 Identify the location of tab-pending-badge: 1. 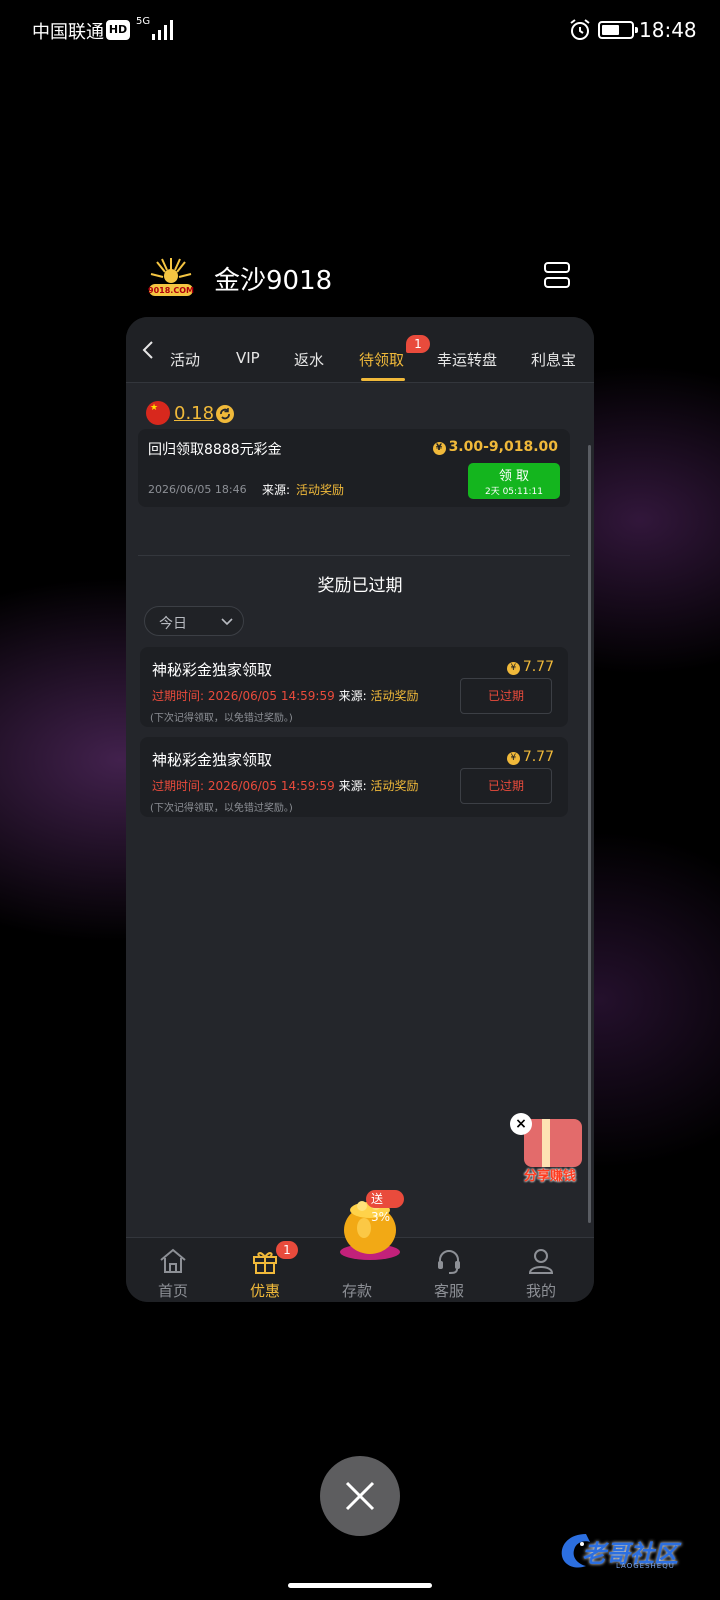
(418, 344).